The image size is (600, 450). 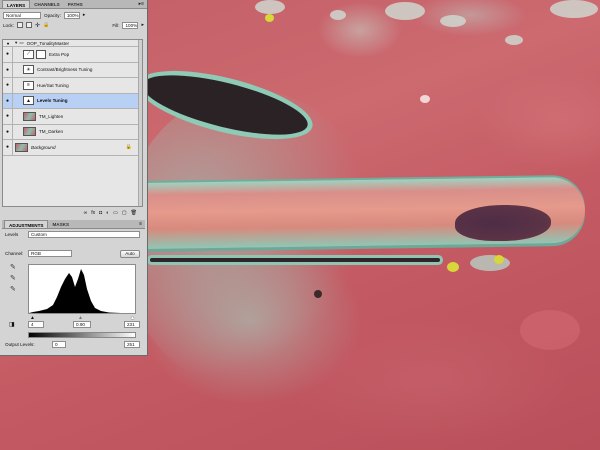 What do you see at coordinates (13, 267) in the screenshot?
I see `black-eyedropper-icon: ✎` at bounding box center [13, 267].